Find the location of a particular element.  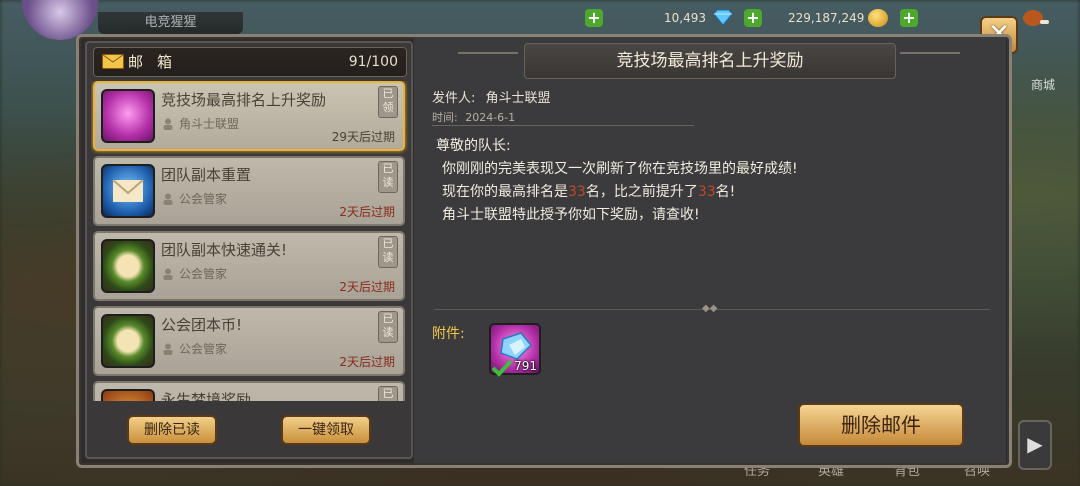

greeting: 尊敬的队长: is located at coordinates (473, 146).